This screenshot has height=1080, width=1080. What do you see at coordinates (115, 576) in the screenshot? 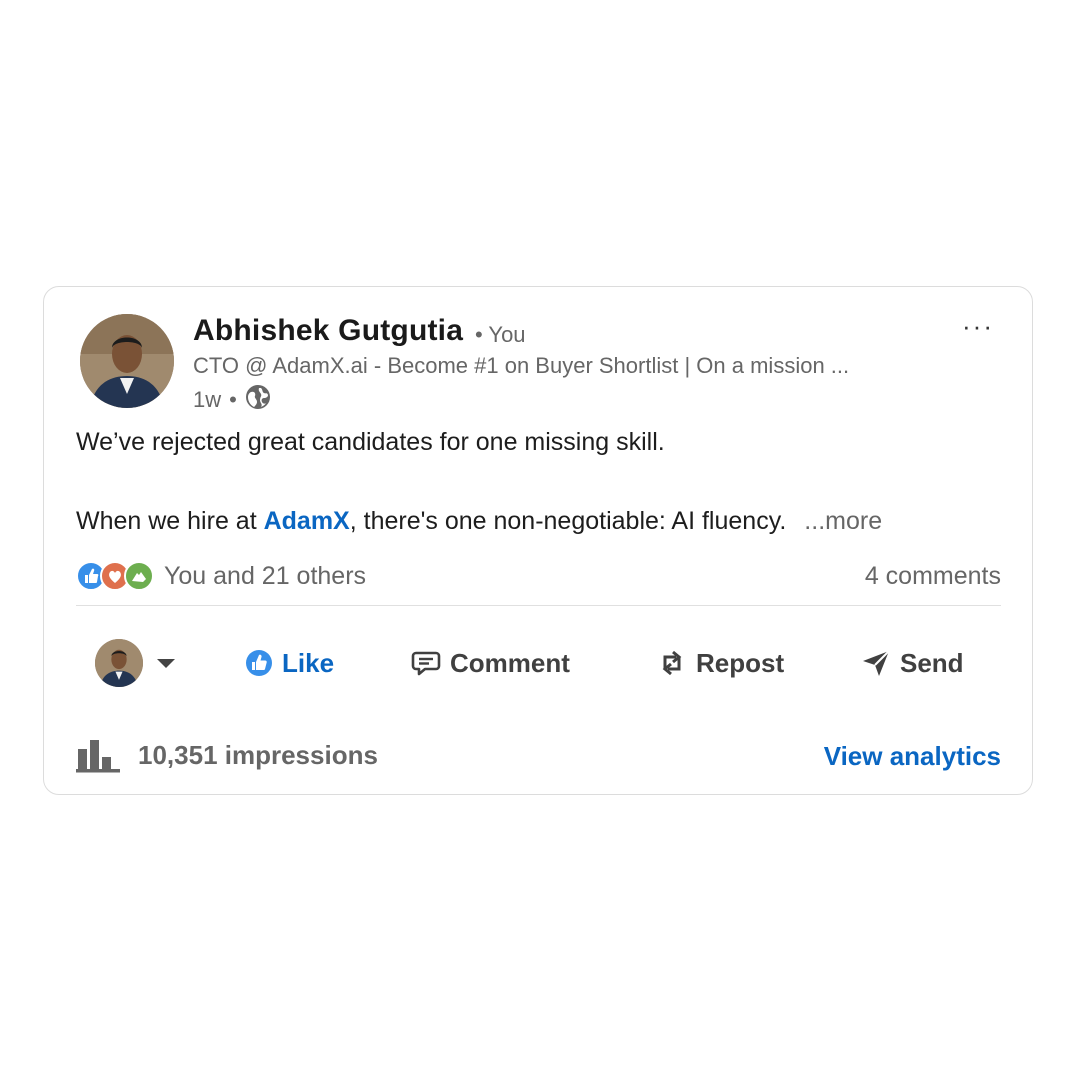
I see `reaction-icons` at bounding box center [115, 576].